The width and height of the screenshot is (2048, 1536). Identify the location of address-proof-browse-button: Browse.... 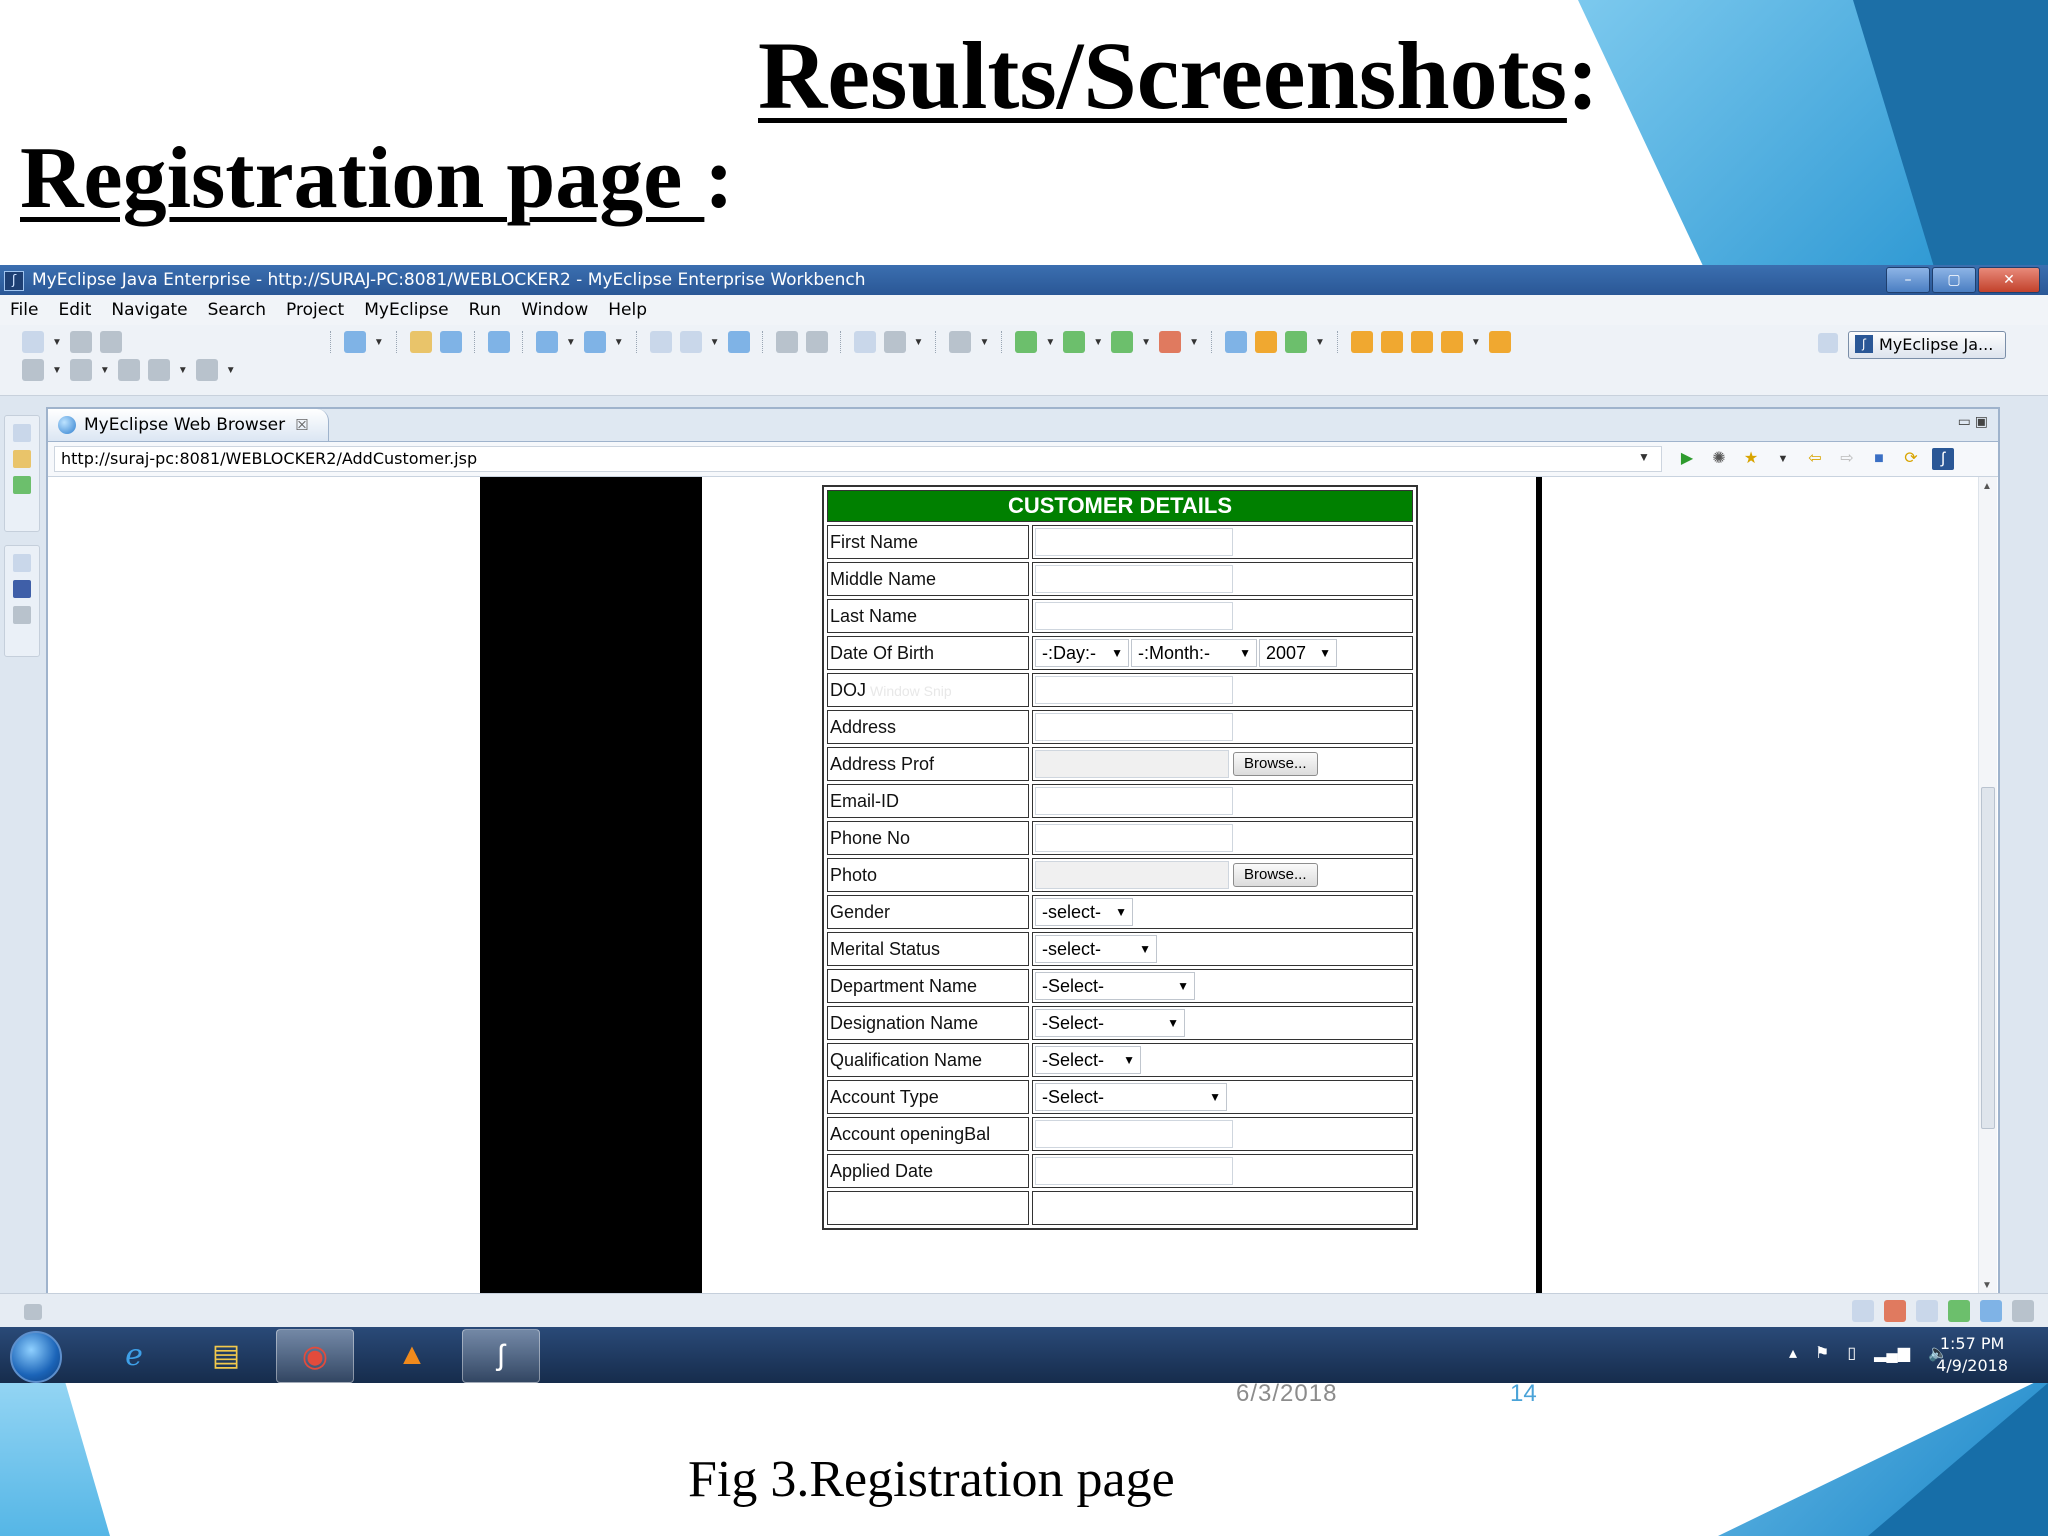
(1275, 764).